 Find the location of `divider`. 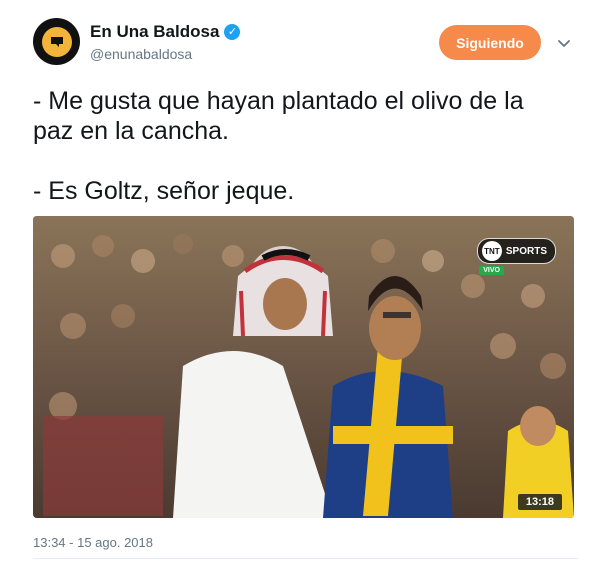

divider is located at coordinates (305, 558).